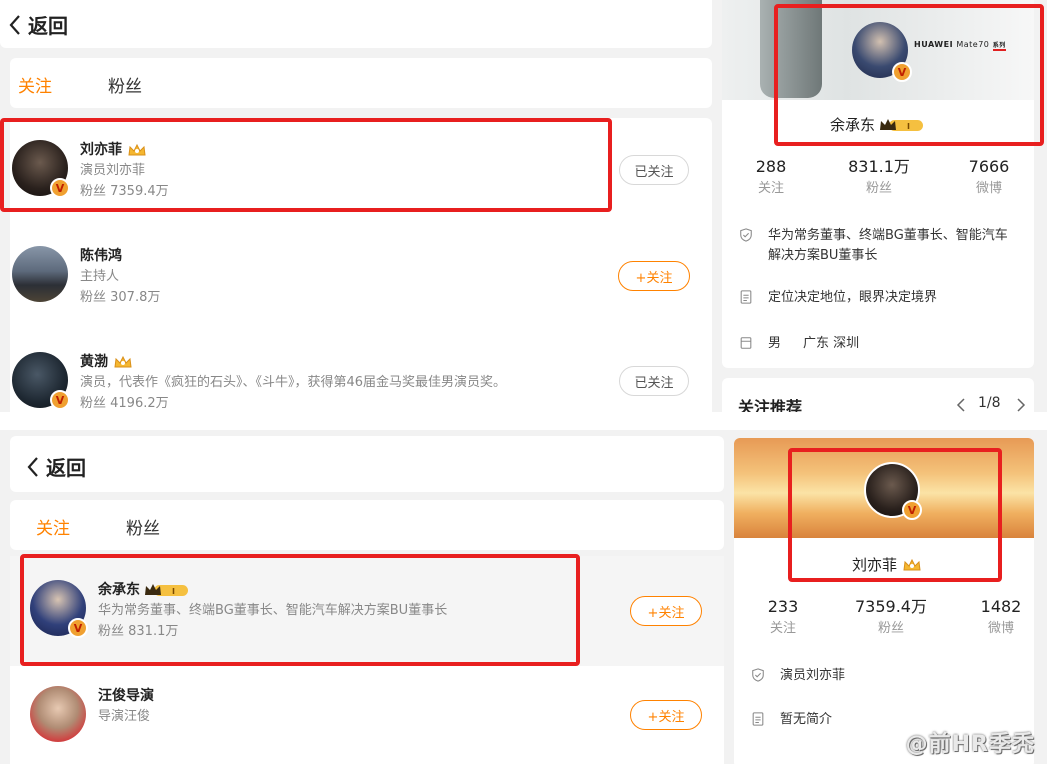  I want to click on user-fans: 粉丝 7359.4万, so click(124, 191).